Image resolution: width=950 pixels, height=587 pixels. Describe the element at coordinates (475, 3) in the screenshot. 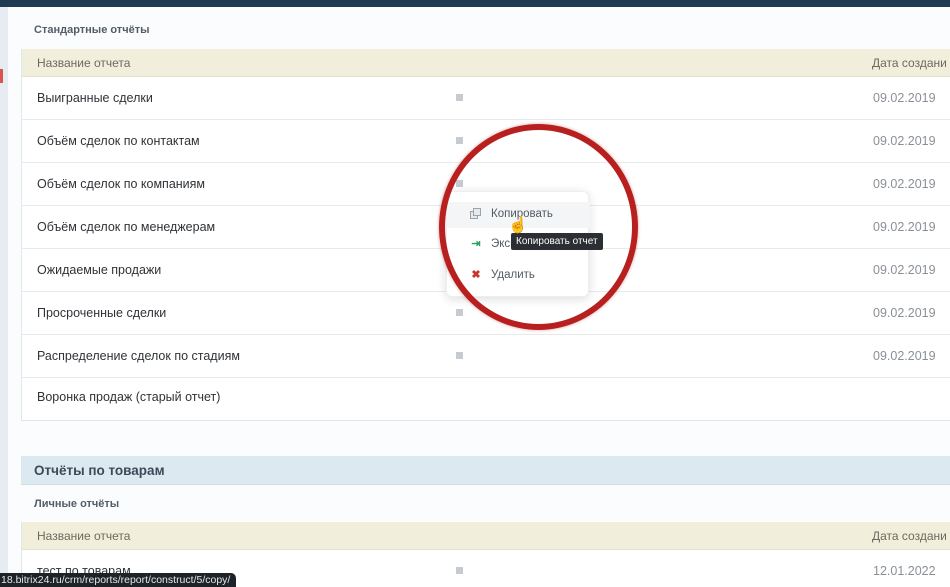

I see `top-bar` at that location.